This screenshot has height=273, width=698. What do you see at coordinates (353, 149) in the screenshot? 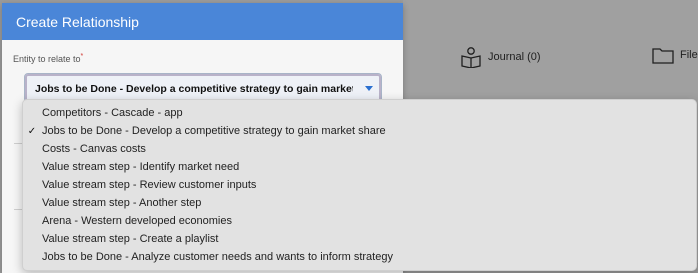
I see `dropdown-option: Costs - Canvas costs` at bounding box center [353, 149].